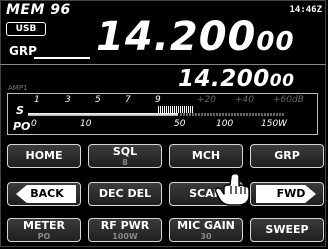 The image size is (328, 249). What do you see at coordinates (62, 58) in the screenshot?
I see `group-underline` at bounding box center [62, 58].